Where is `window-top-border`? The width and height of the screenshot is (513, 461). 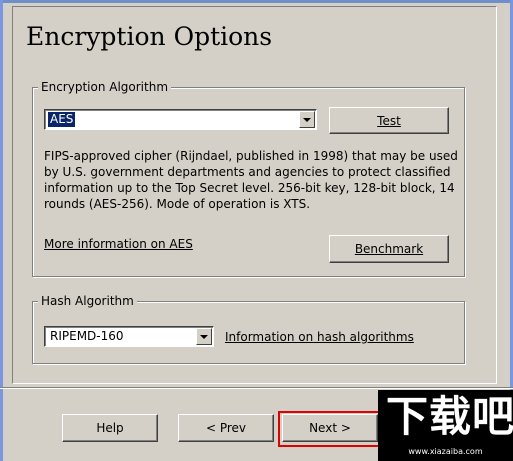
window-top-border is located at coordinates (256, 1).